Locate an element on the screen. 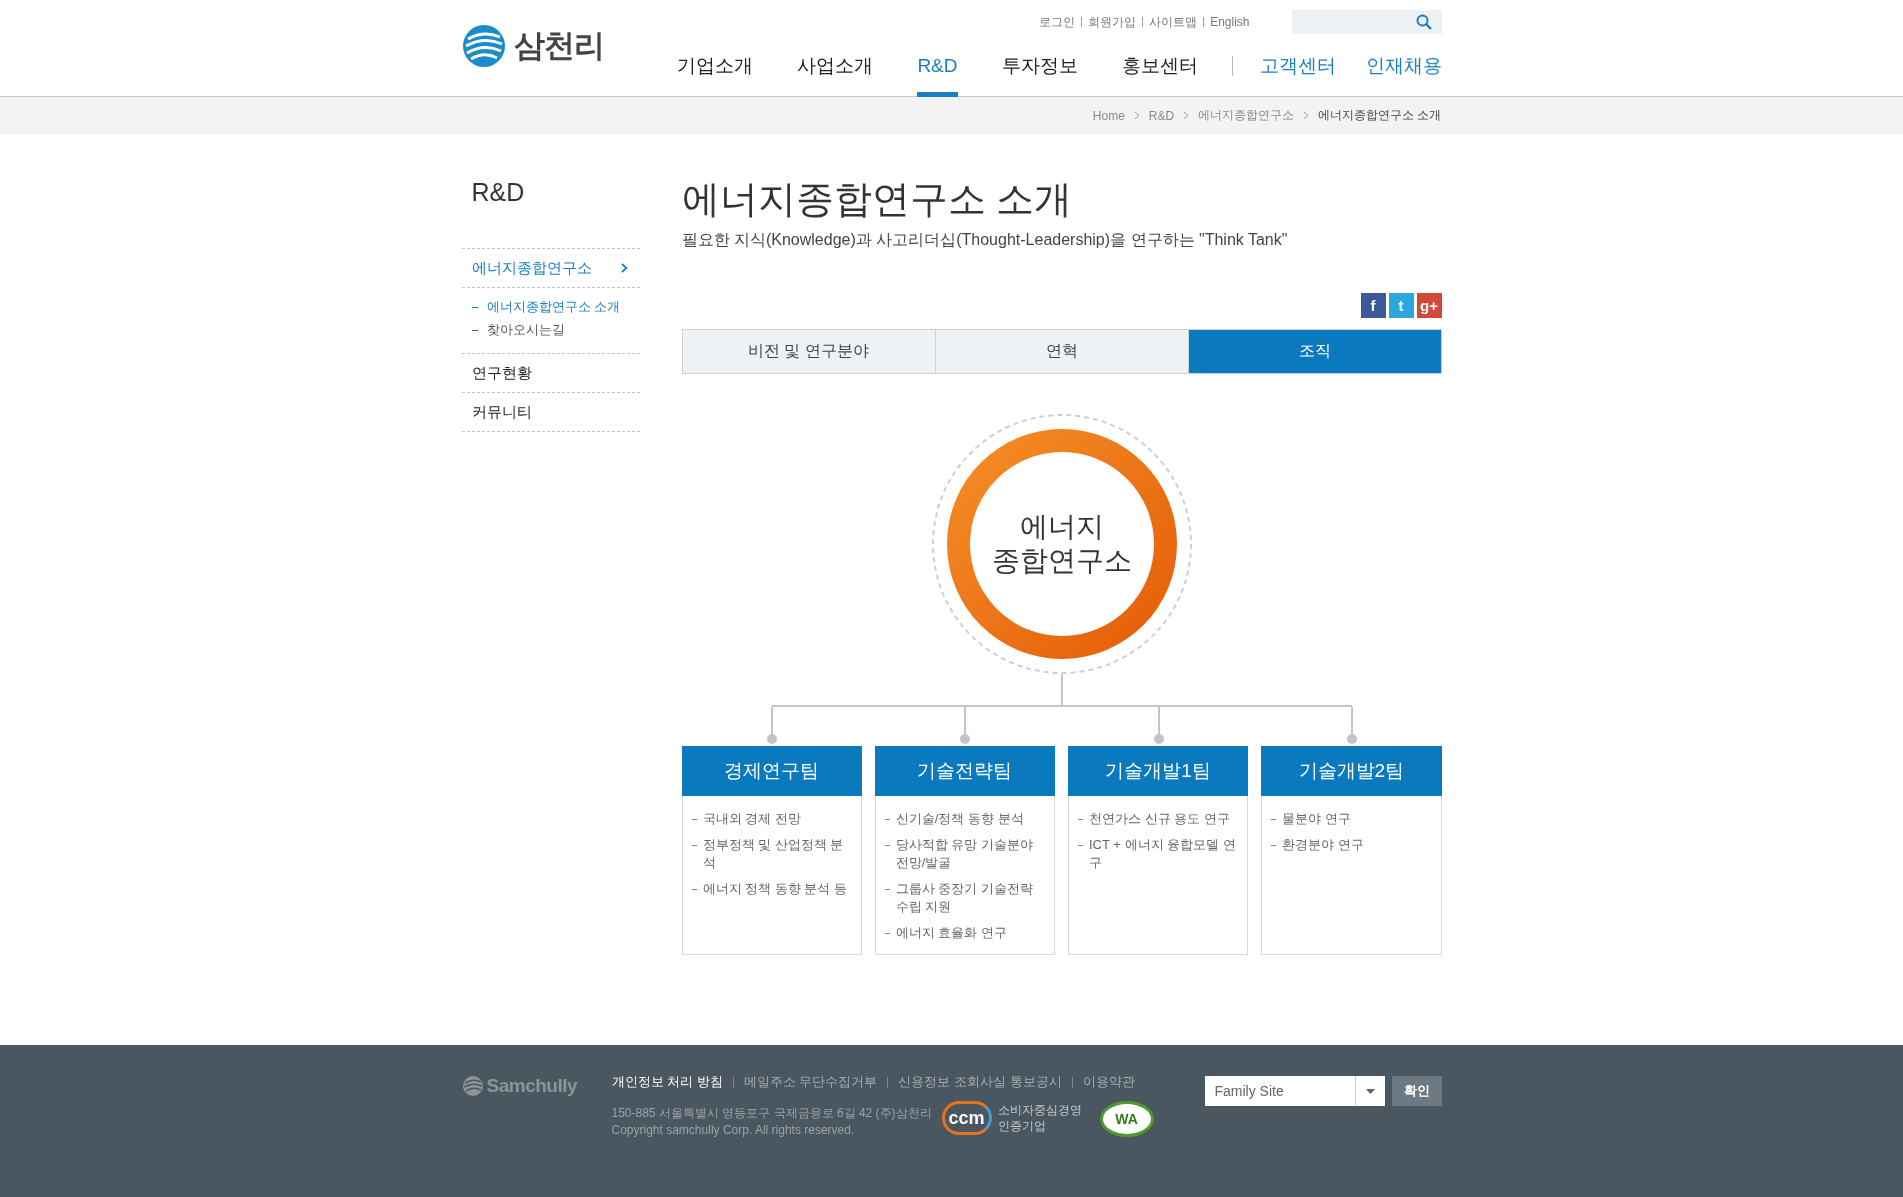 This screenshot has width=1903, height=1197. nav-item: 투자정보 is located at coordinates (1039, 65).